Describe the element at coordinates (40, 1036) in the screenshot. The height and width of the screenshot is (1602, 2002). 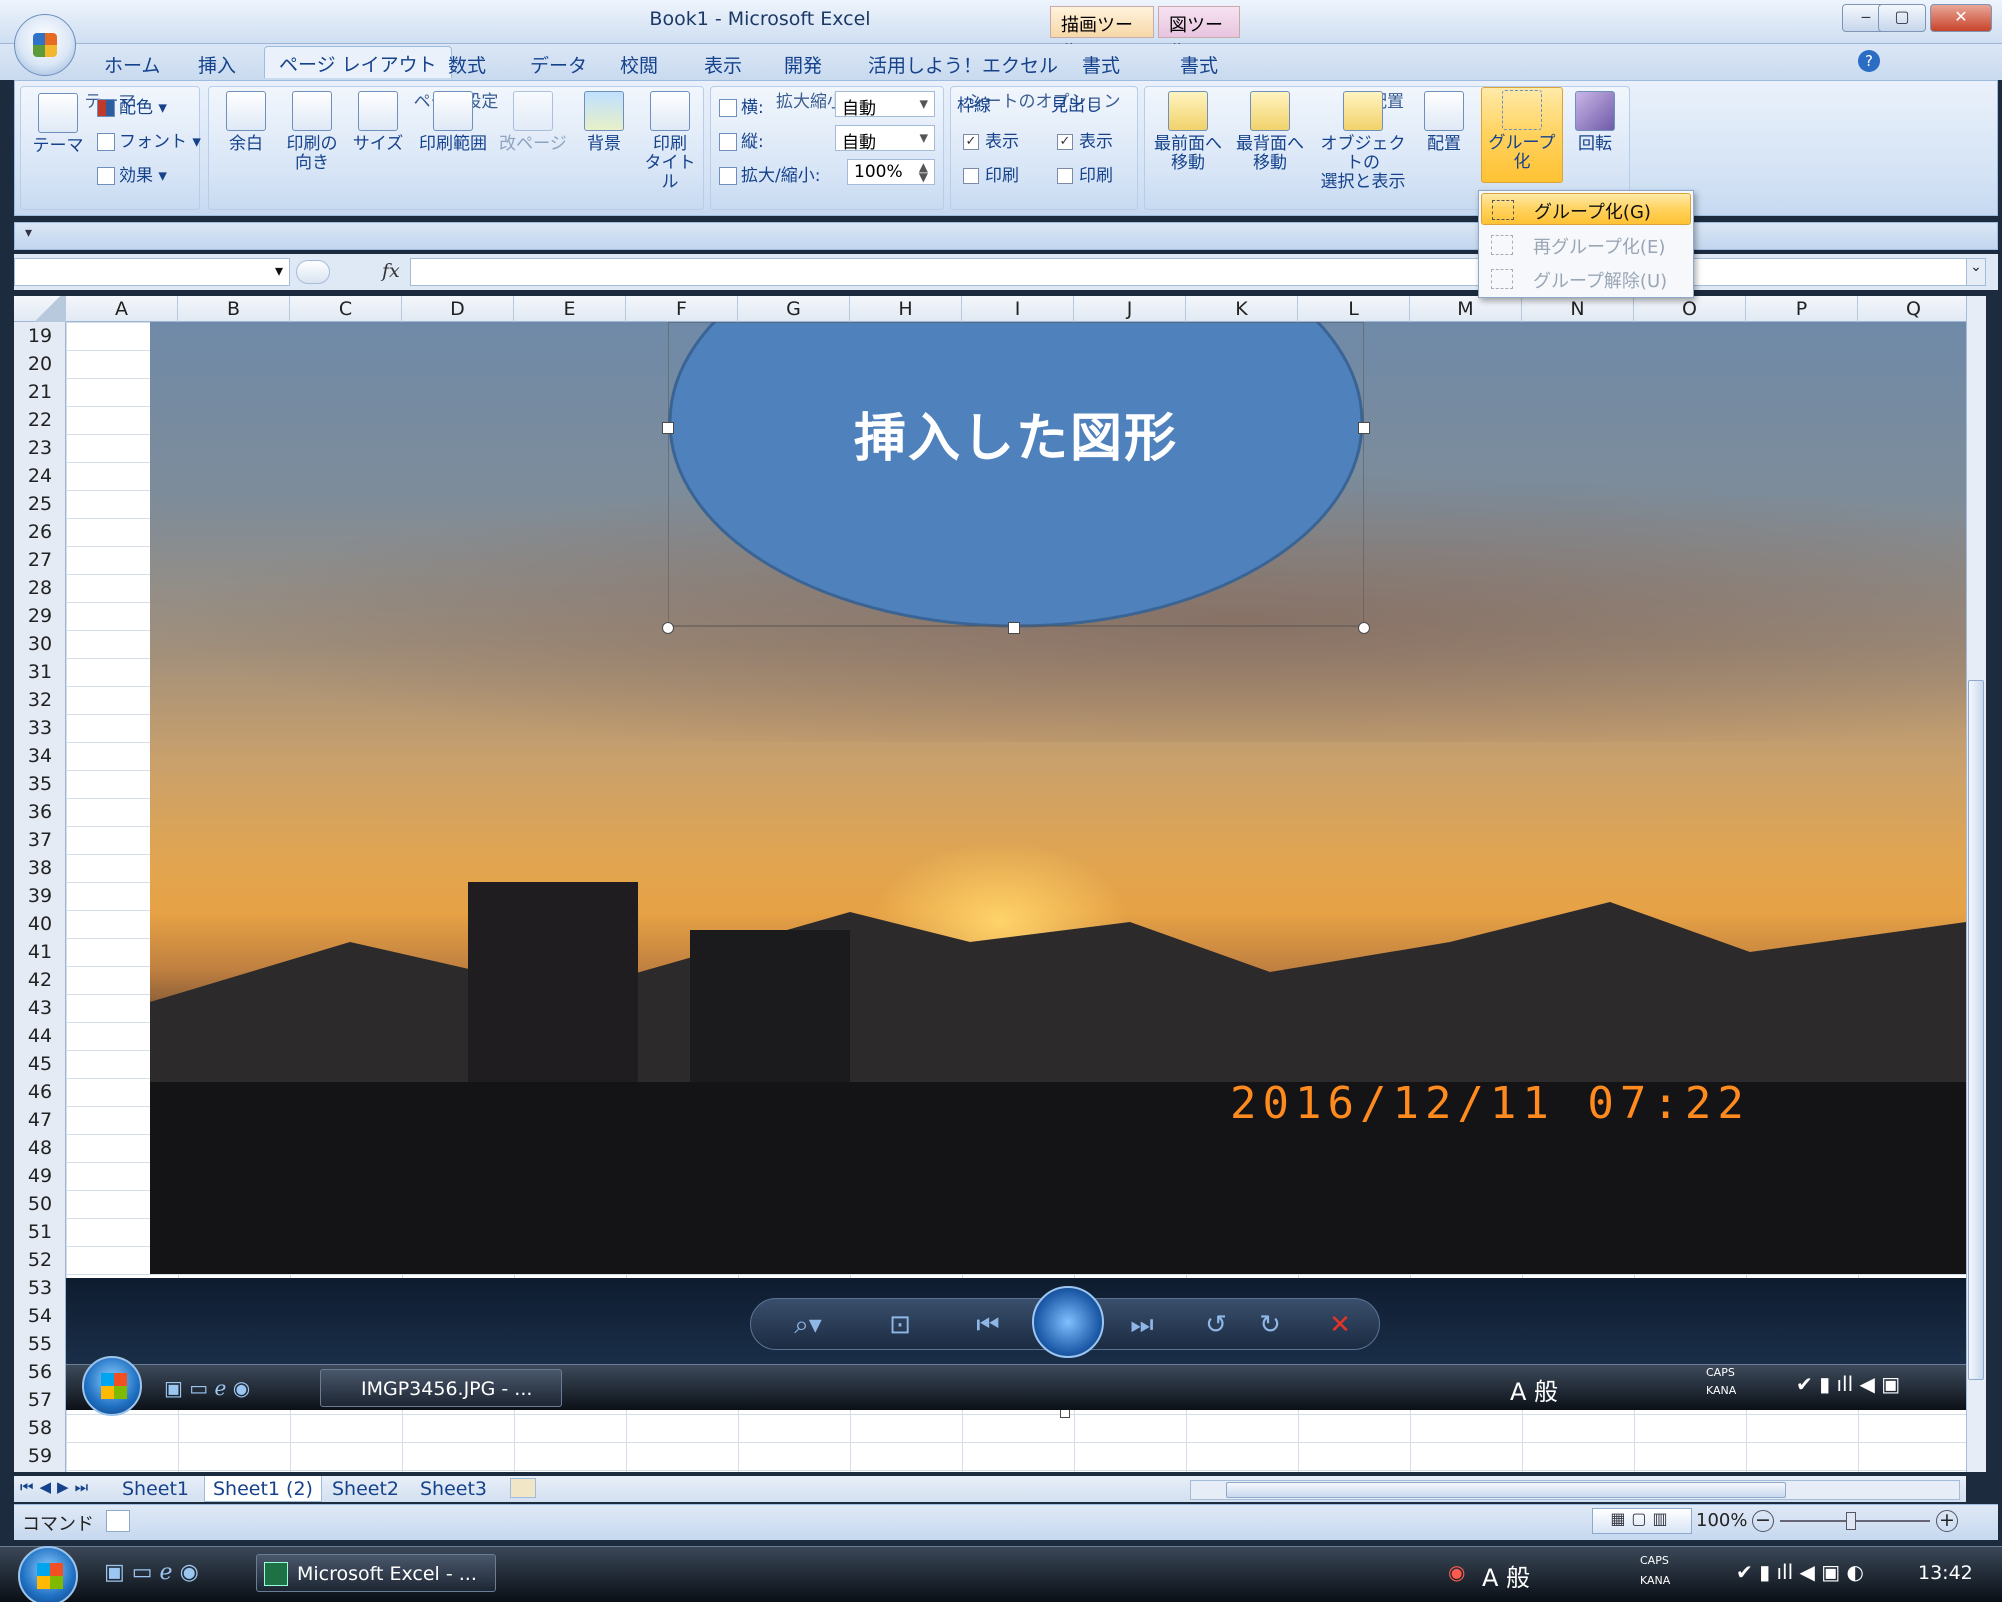
I see `row-header-44: 44` at that location.